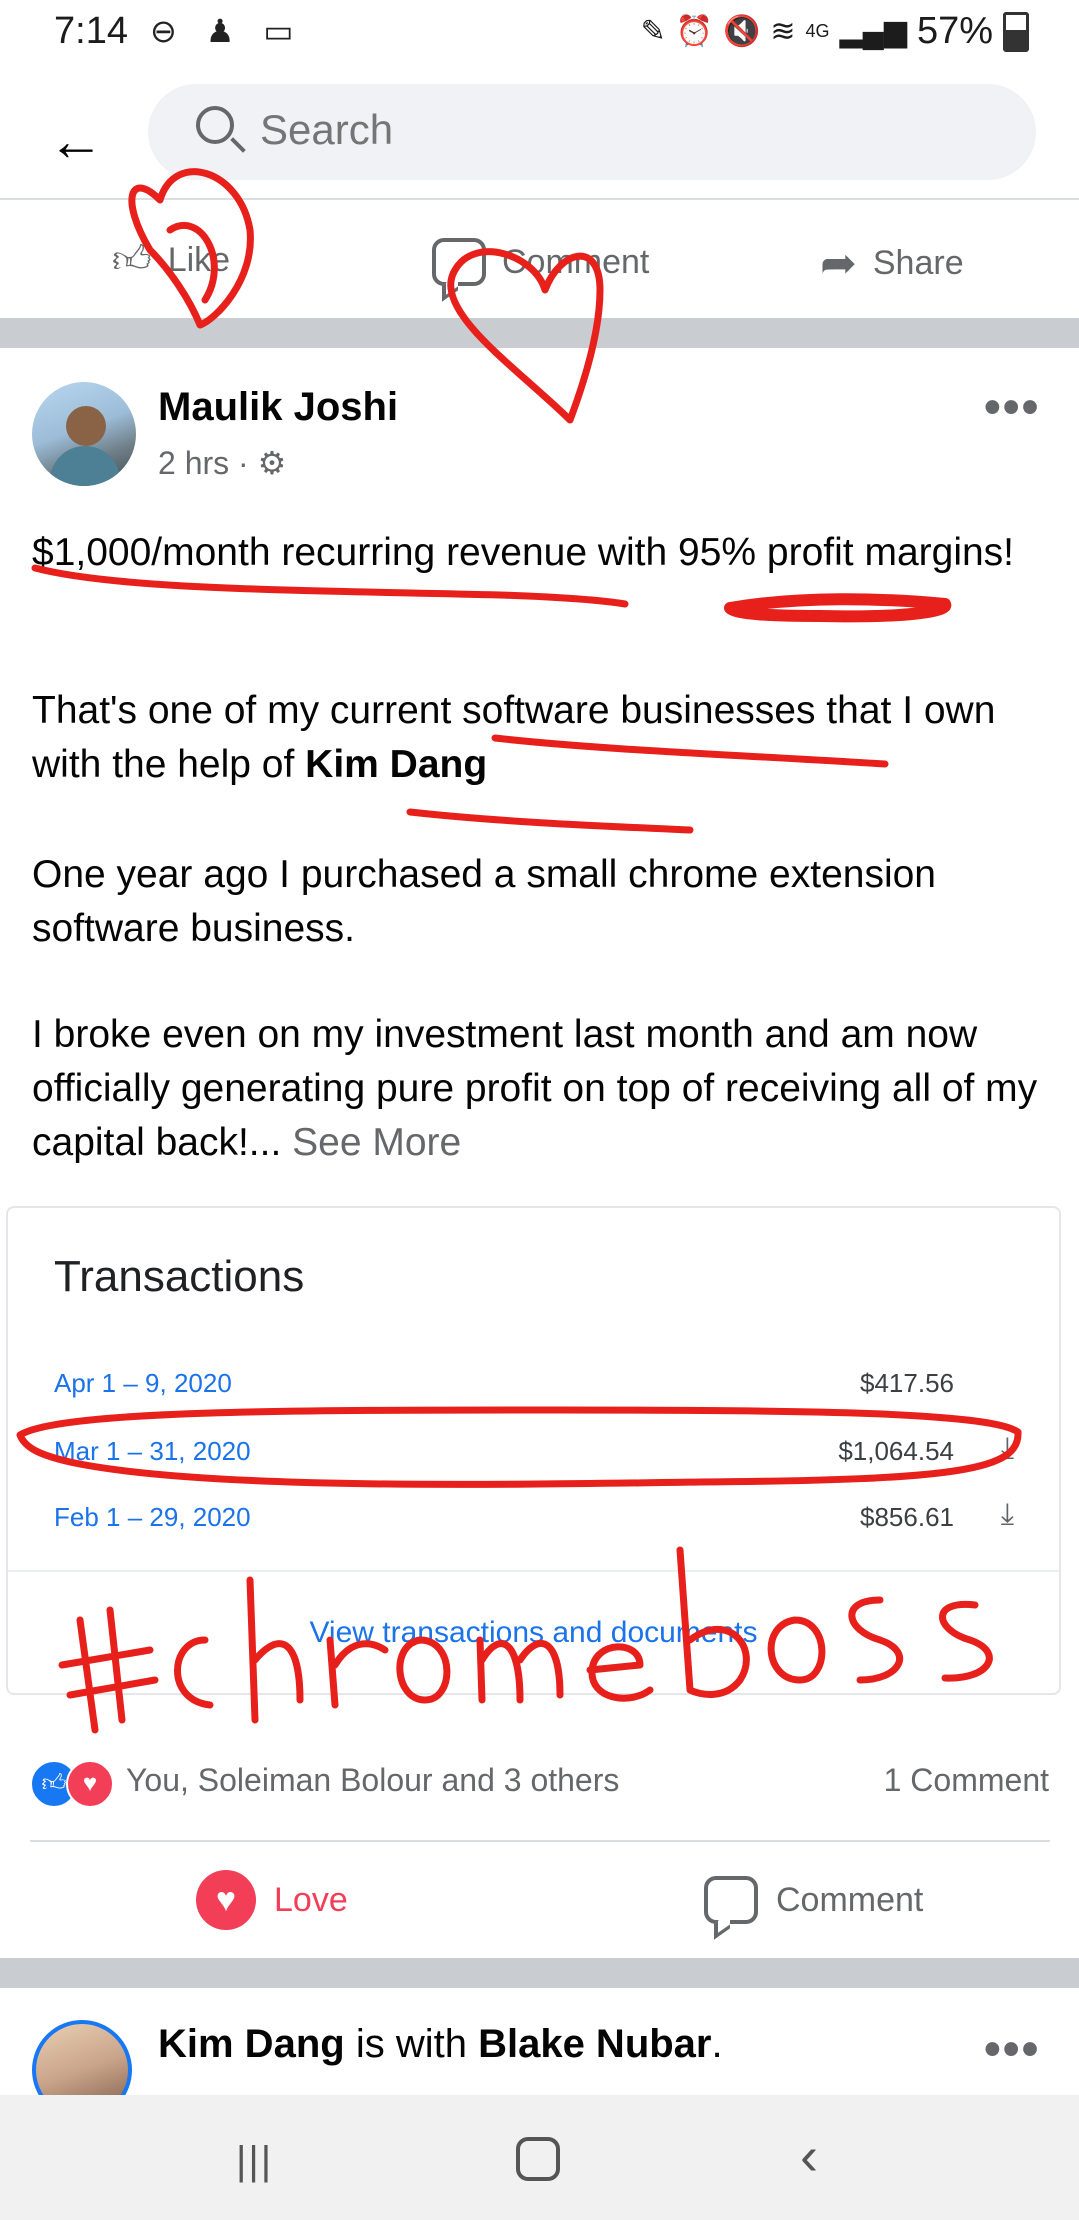  What do you see at coordinates (76, 140) in the screenshot?
I see `back-arrow-icon: ←` at bounding box center [76, 140].